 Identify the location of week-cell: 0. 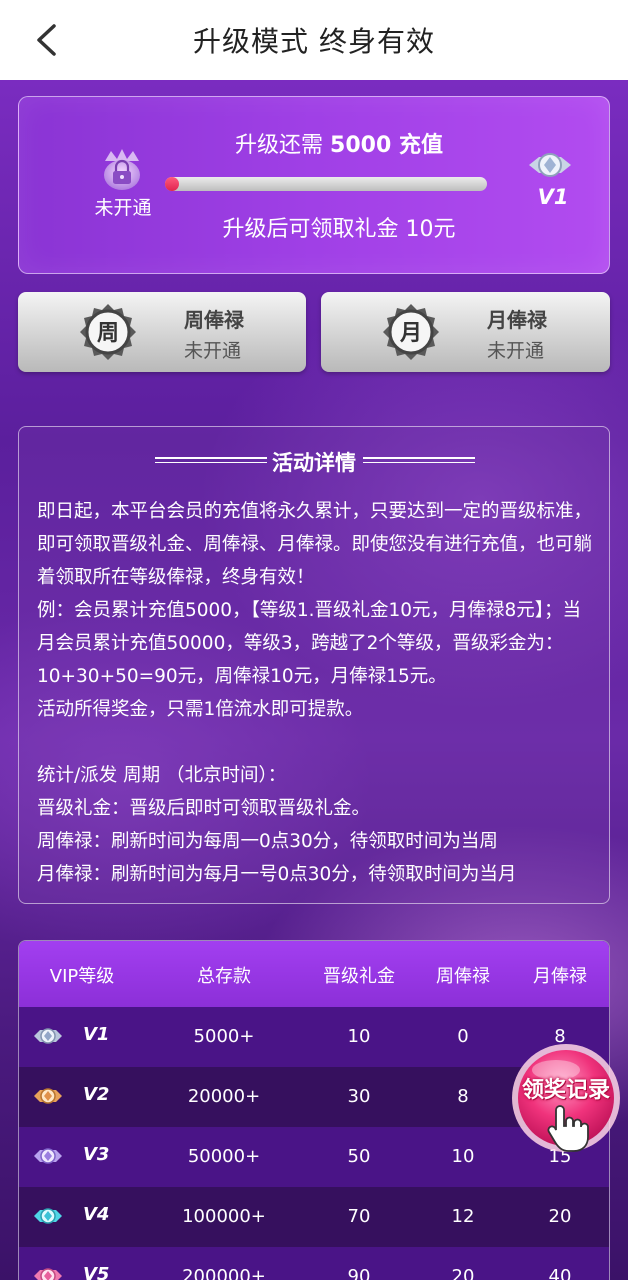
(463, 1036).